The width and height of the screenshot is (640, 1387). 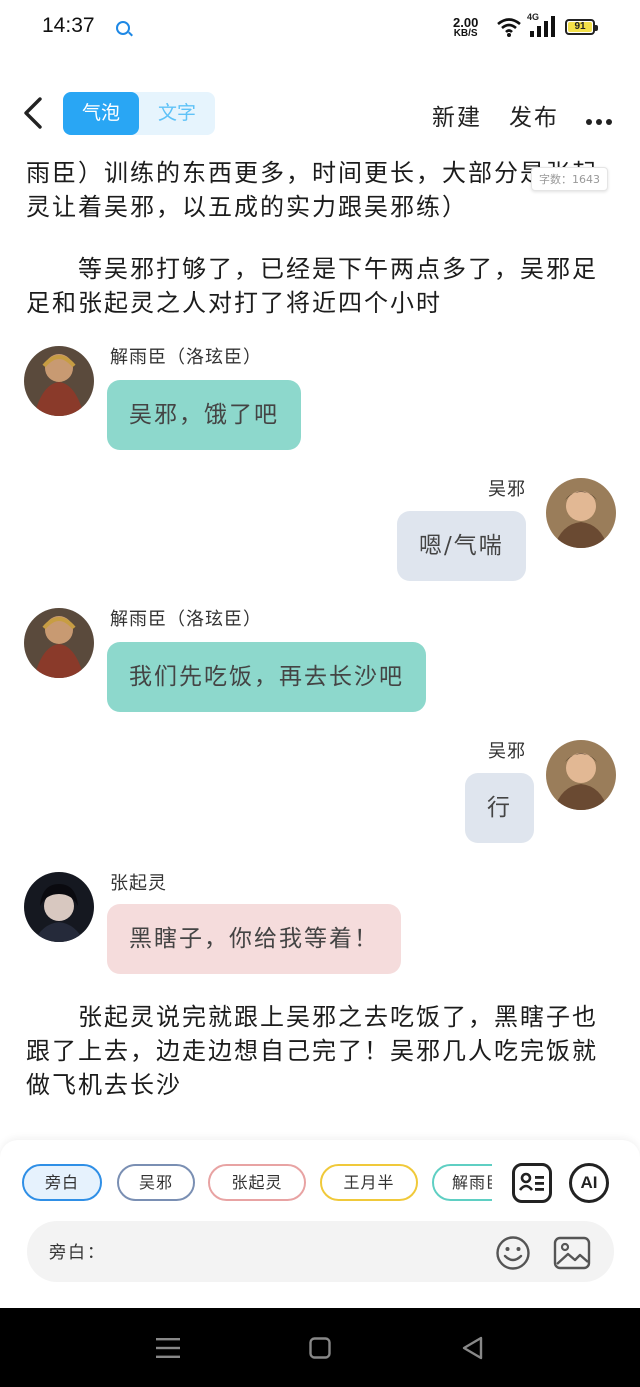 What do you see at coordinates (37, 113) in the screenshot?
I see `back-icon` at bounding box center [37, 113].